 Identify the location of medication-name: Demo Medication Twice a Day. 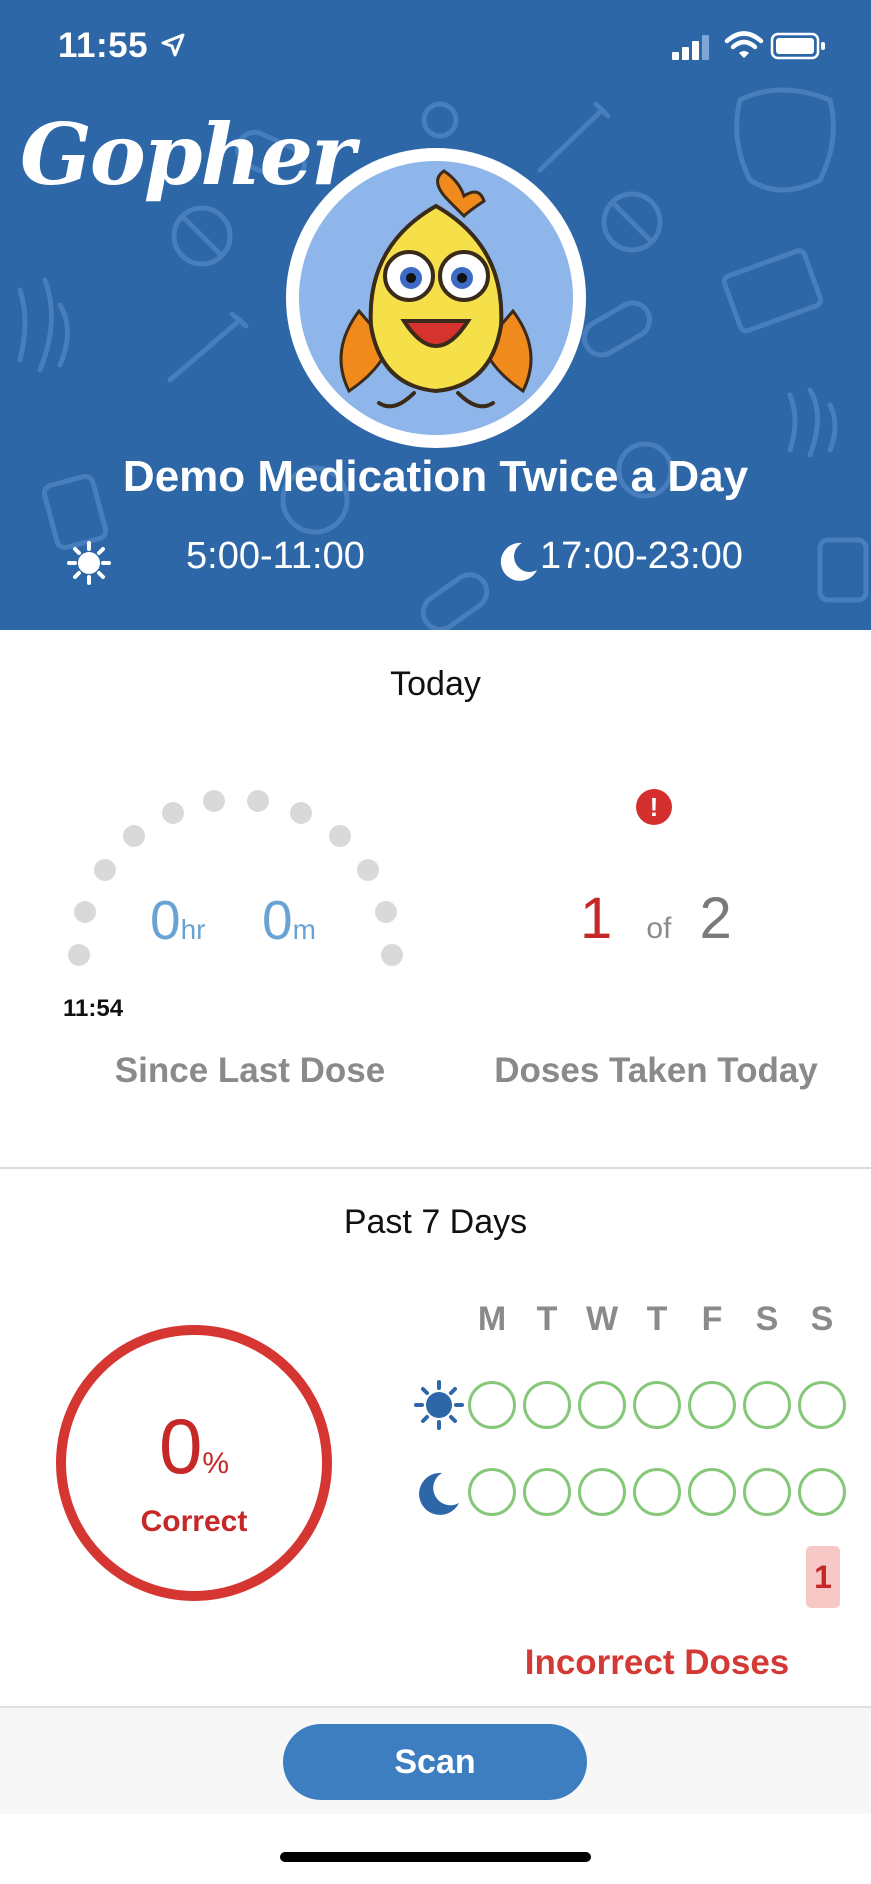
(435, 476).